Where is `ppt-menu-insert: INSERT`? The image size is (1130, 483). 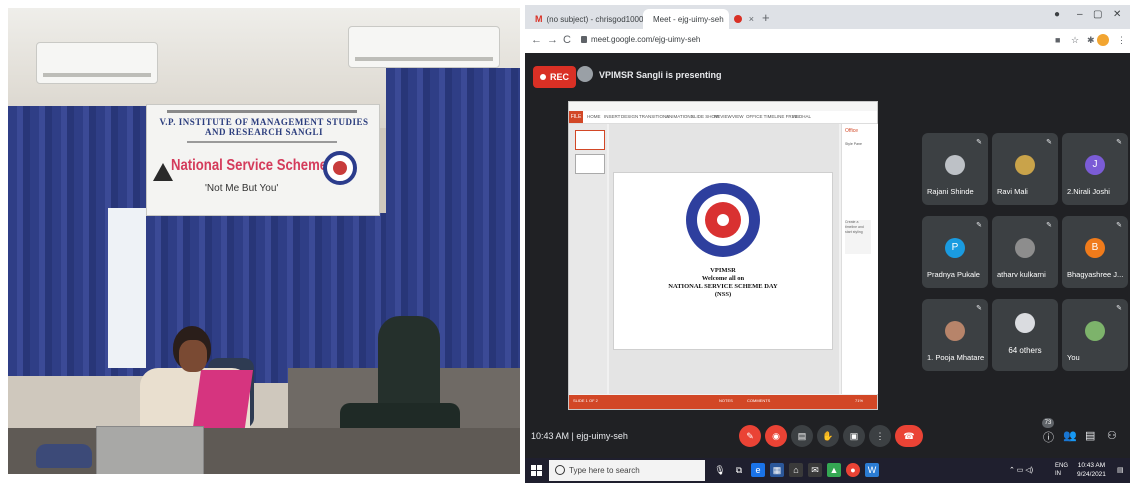 ppt-menu-insert: INSERT is located at coordinates (612, 116).